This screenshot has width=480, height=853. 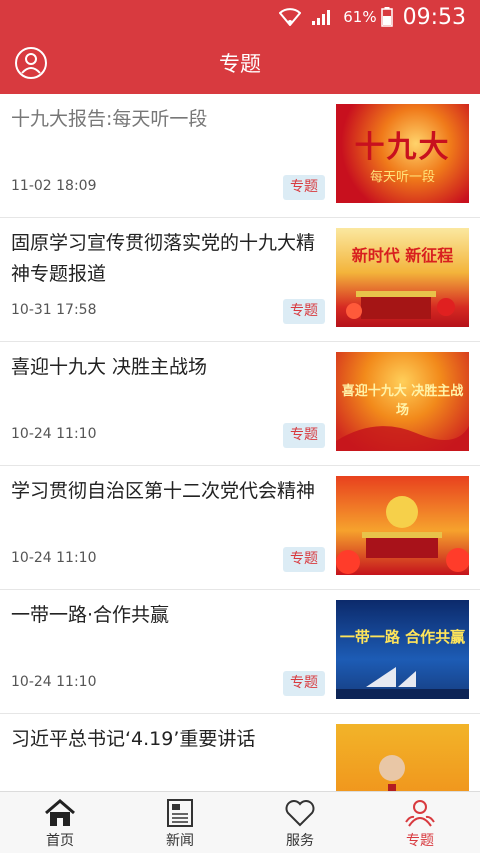 I want to click on article-title: 十九大报告:每天听一段, so click(x=109, y=119).